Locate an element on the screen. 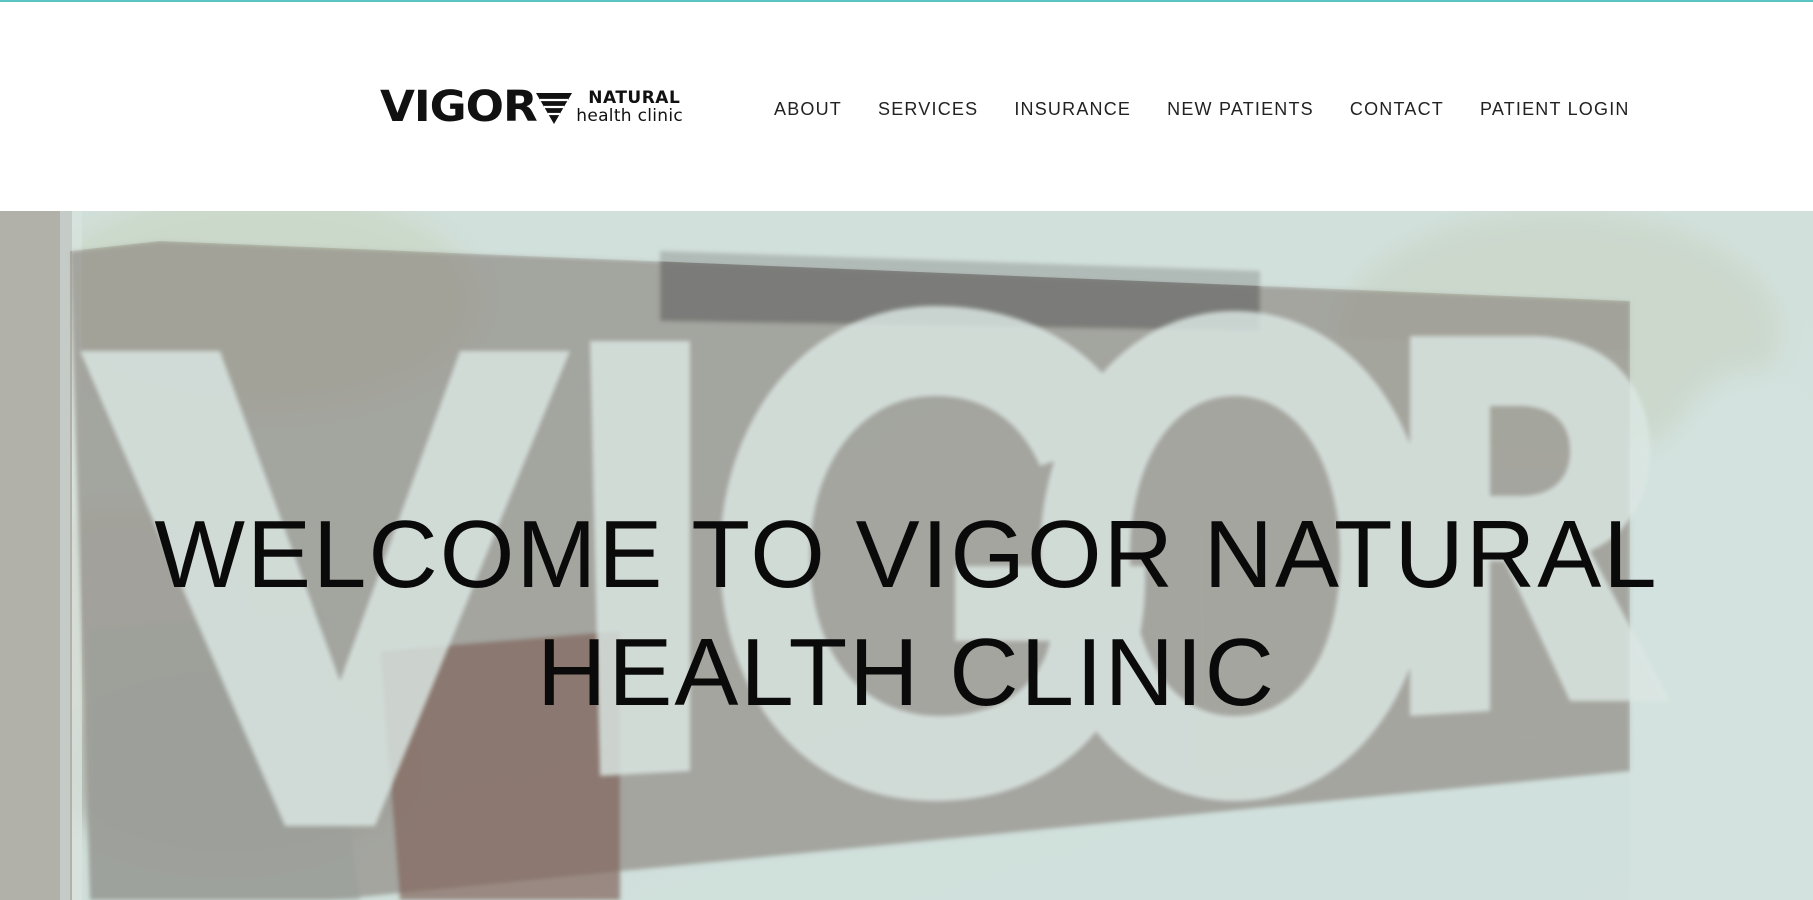 The image size is (1813, 900). nav-link-contact: CONTACT is located at coordinates (1397, 109).